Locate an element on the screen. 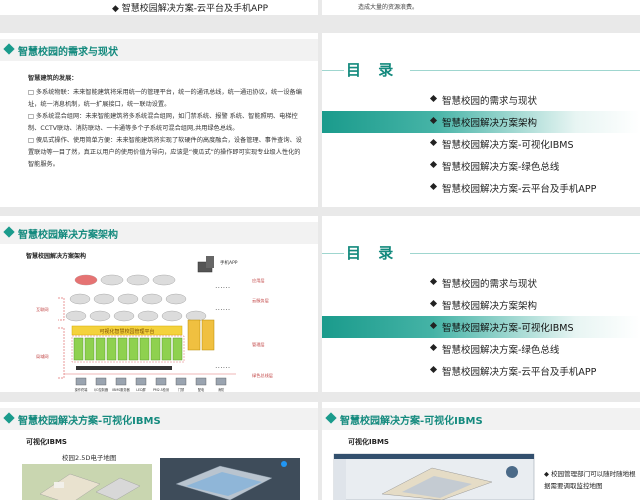 The width and height of the screenshot is (640, 500). svg-text: 消防 is located at coordinates (221, 389).